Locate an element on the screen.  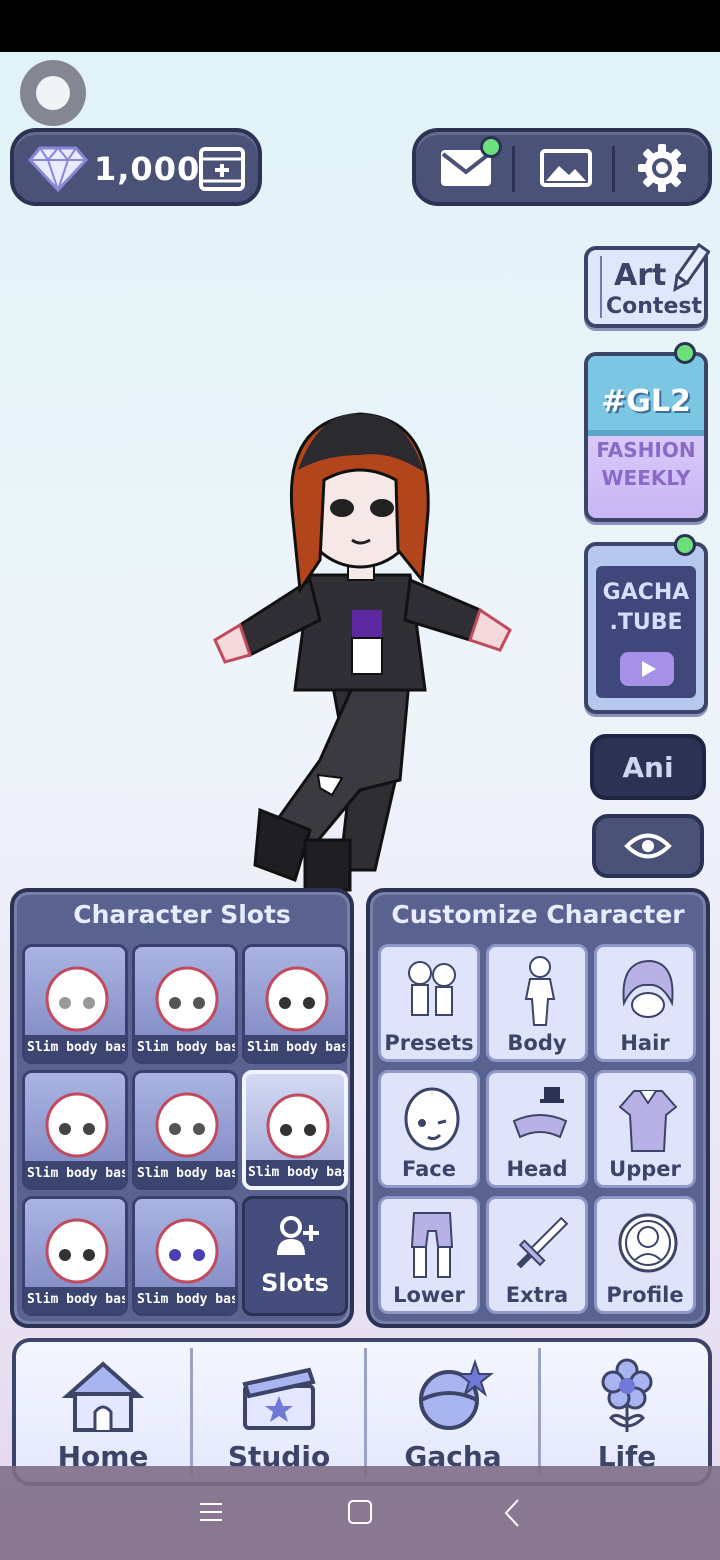
face-label: Face is located at coordinates (429, 1169).